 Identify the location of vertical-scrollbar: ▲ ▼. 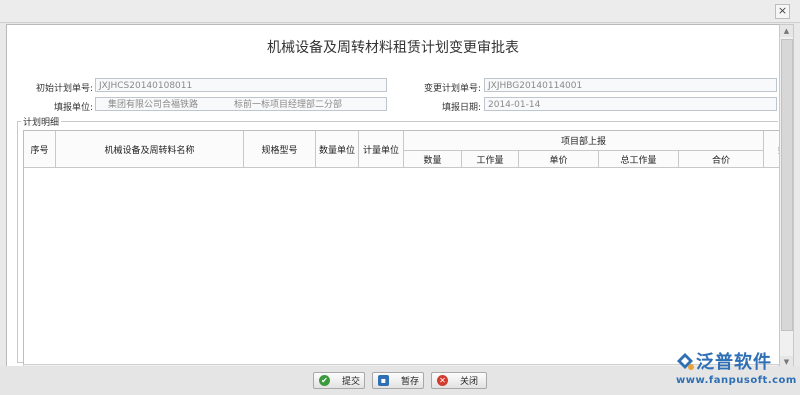
(786, 196).